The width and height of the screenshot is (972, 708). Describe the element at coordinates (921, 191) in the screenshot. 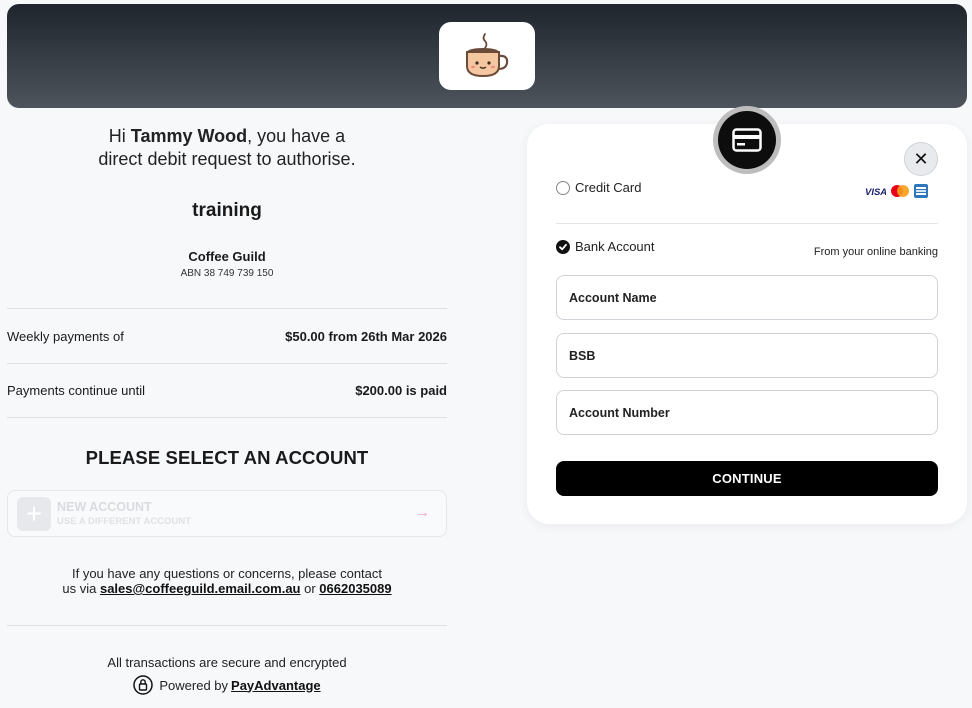

I see `amex-icon` at that location.